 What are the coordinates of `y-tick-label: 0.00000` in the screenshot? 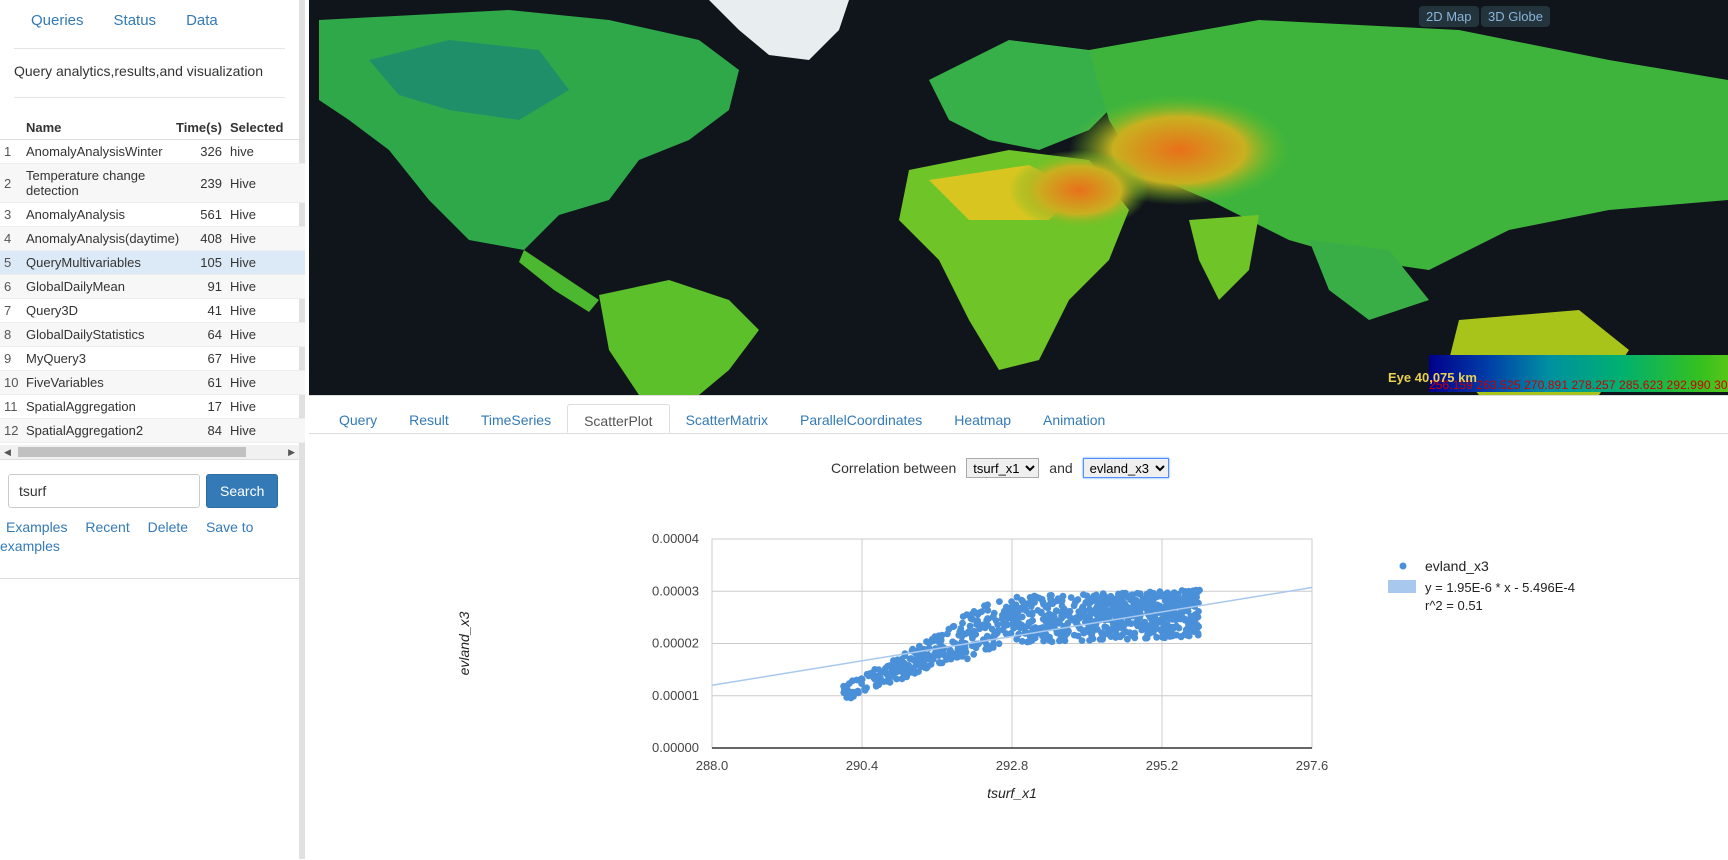 It's located at (675, 747).